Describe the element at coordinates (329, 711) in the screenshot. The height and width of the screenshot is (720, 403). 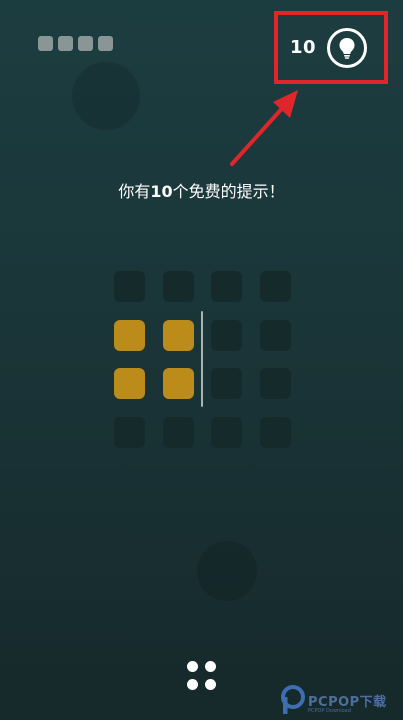
I see `watermark-subtext: PCPOP Download` at that location.